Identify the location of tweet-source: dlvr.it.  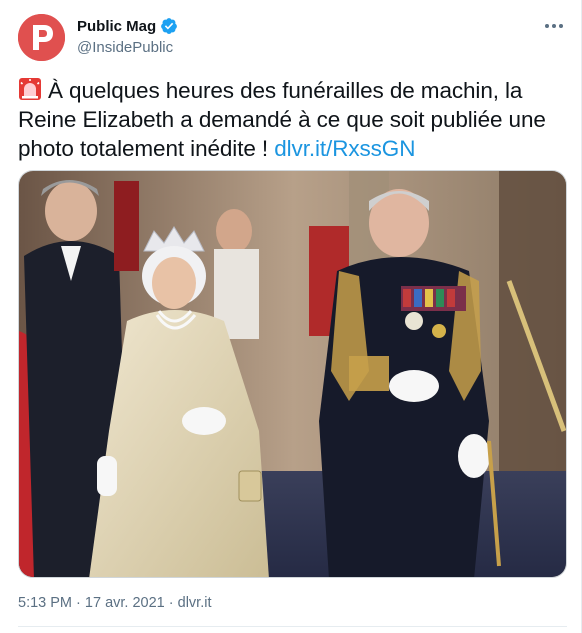
(195, 603).